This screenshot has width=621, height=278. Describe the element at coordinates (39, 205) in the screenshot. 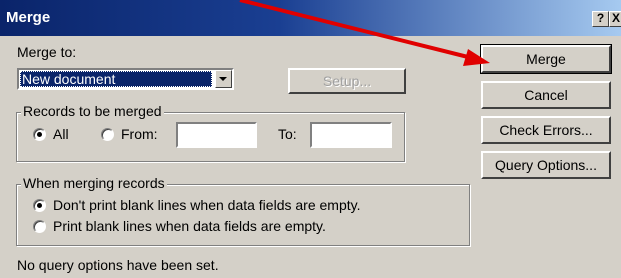

I see `dont-print-blank-radio` at that location.